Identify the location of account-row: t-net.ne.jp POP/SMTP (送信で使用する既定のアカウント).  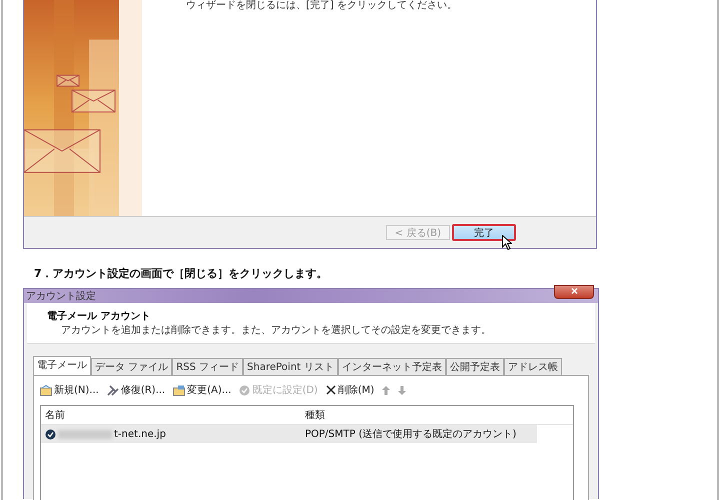
(289, 434).